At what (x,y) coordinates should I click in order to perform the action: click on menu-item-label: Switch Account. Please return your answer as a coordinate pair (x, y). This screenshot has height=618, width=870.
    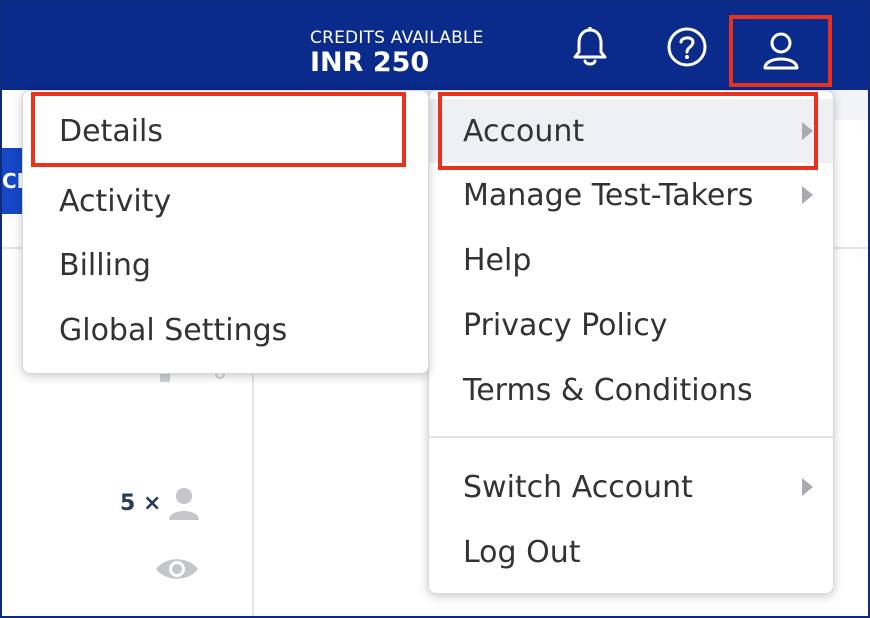
    Looking at the image, I should click on (578, 487).